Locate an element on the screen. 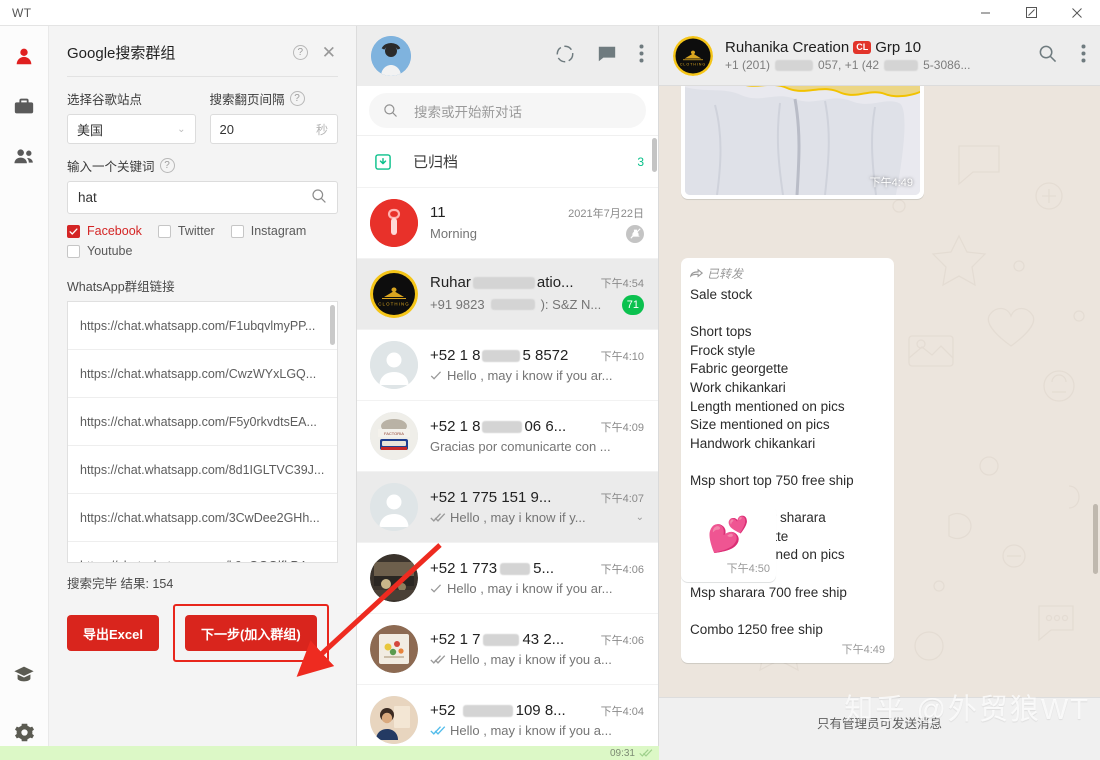  next-step-button: 下一步(加入群组) is located at coordinates (250, 633).